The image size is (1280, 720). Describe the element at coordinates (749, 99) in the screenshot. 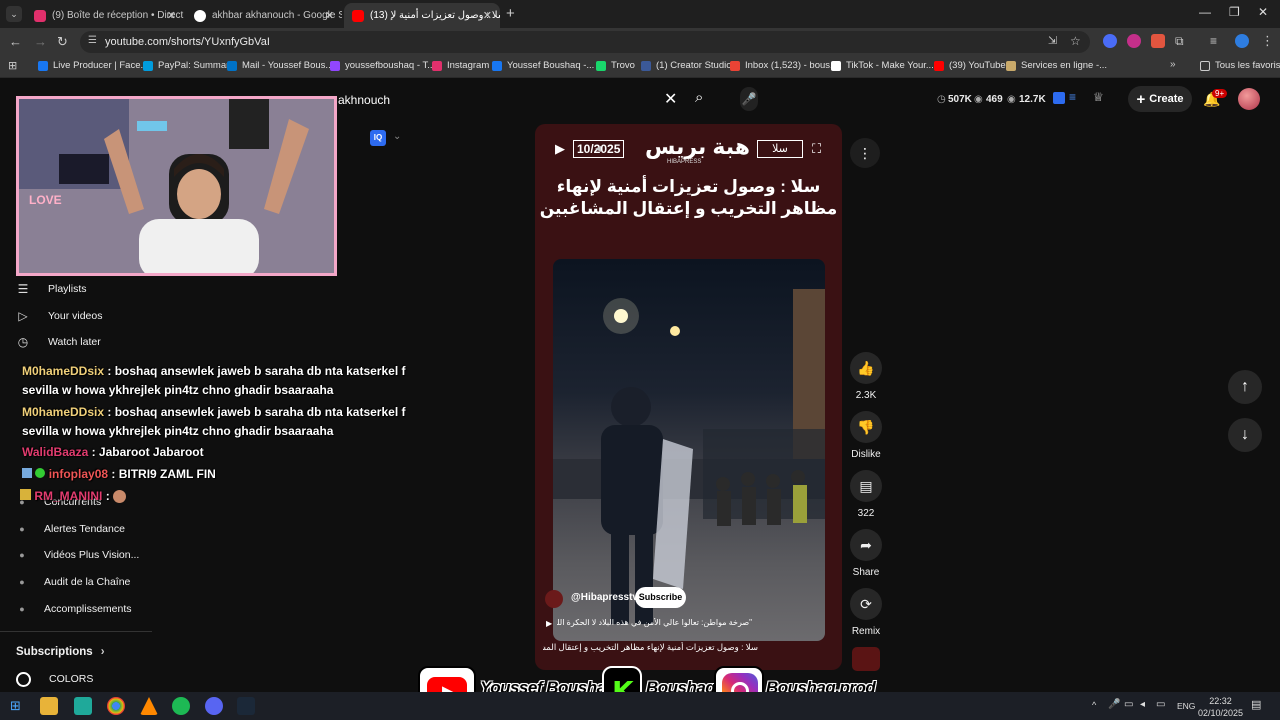

I see `voice-search-icon: 🎤` at that location.